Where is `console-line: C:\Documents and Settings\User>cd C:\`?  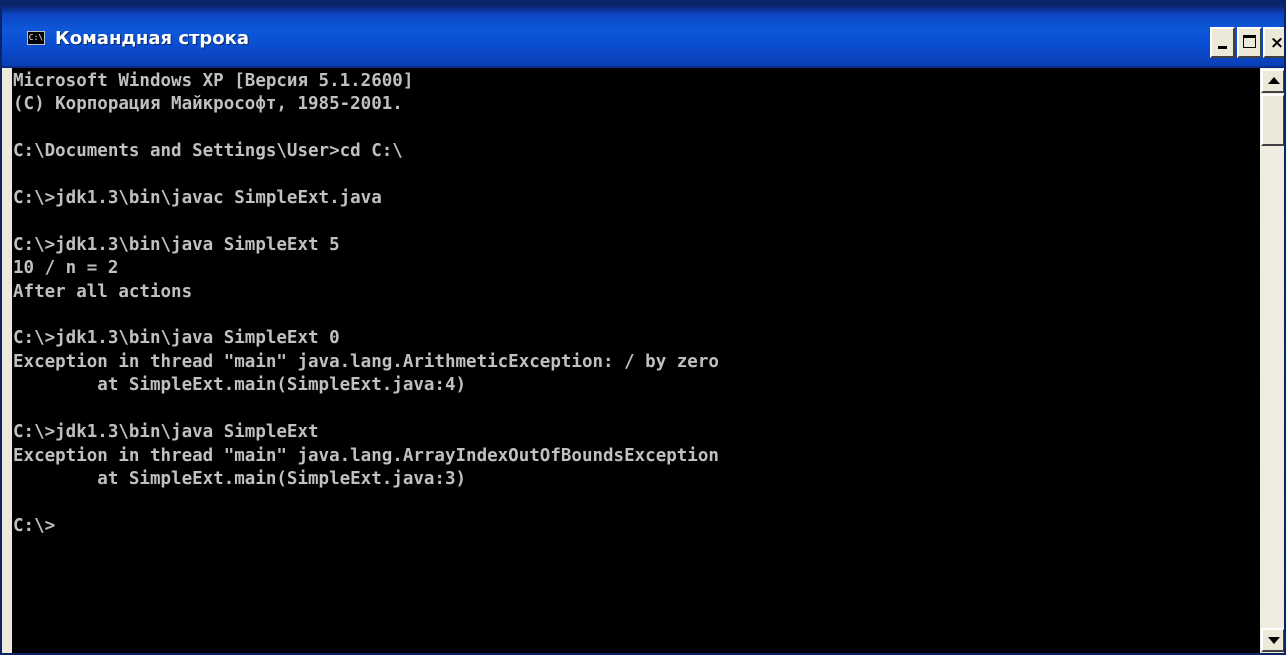 console-line: C:\Documents and Settings\User>cd C:\ is located at coordinates (208, 151).